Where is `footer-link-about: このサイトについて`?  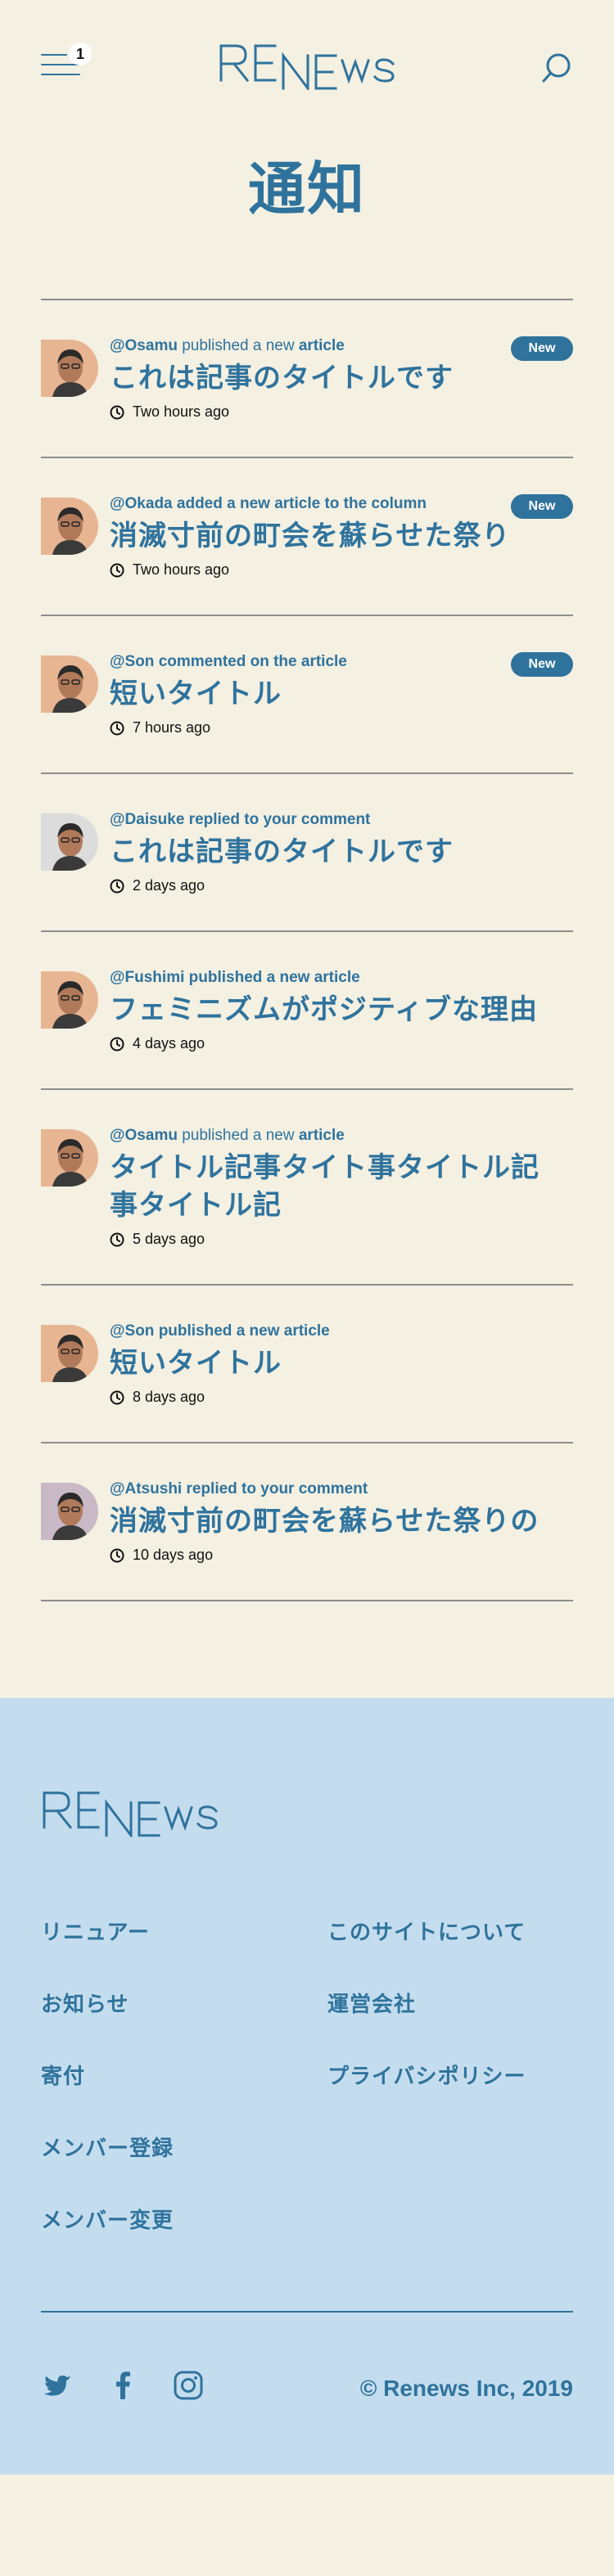 footer-link-about: このサイトについて is located at coordinates (450, 1952).